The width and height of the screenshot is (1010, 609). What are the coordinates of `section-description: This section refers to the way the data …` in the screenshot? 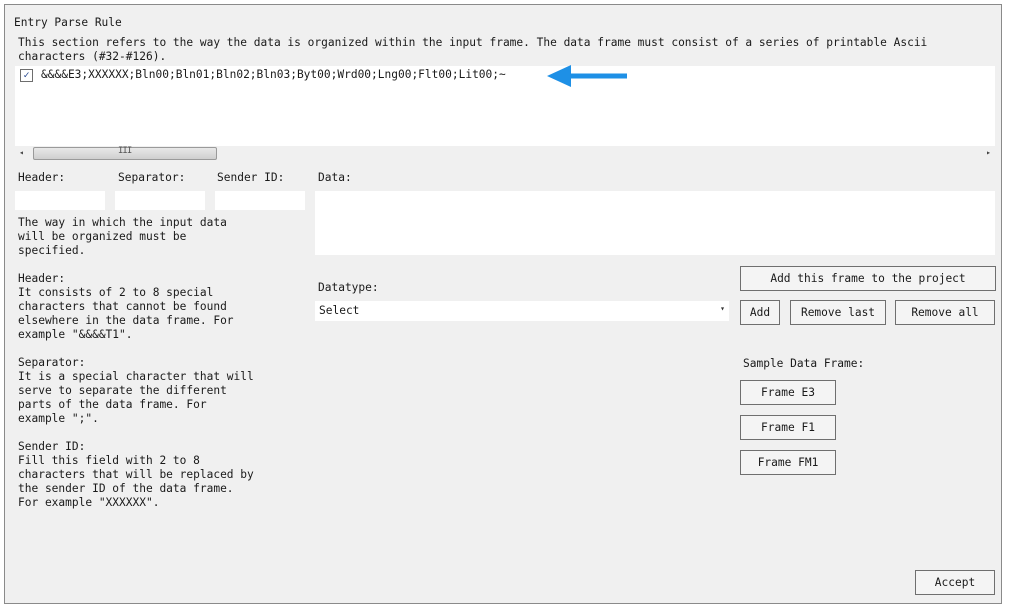 It's located at (473, 49).